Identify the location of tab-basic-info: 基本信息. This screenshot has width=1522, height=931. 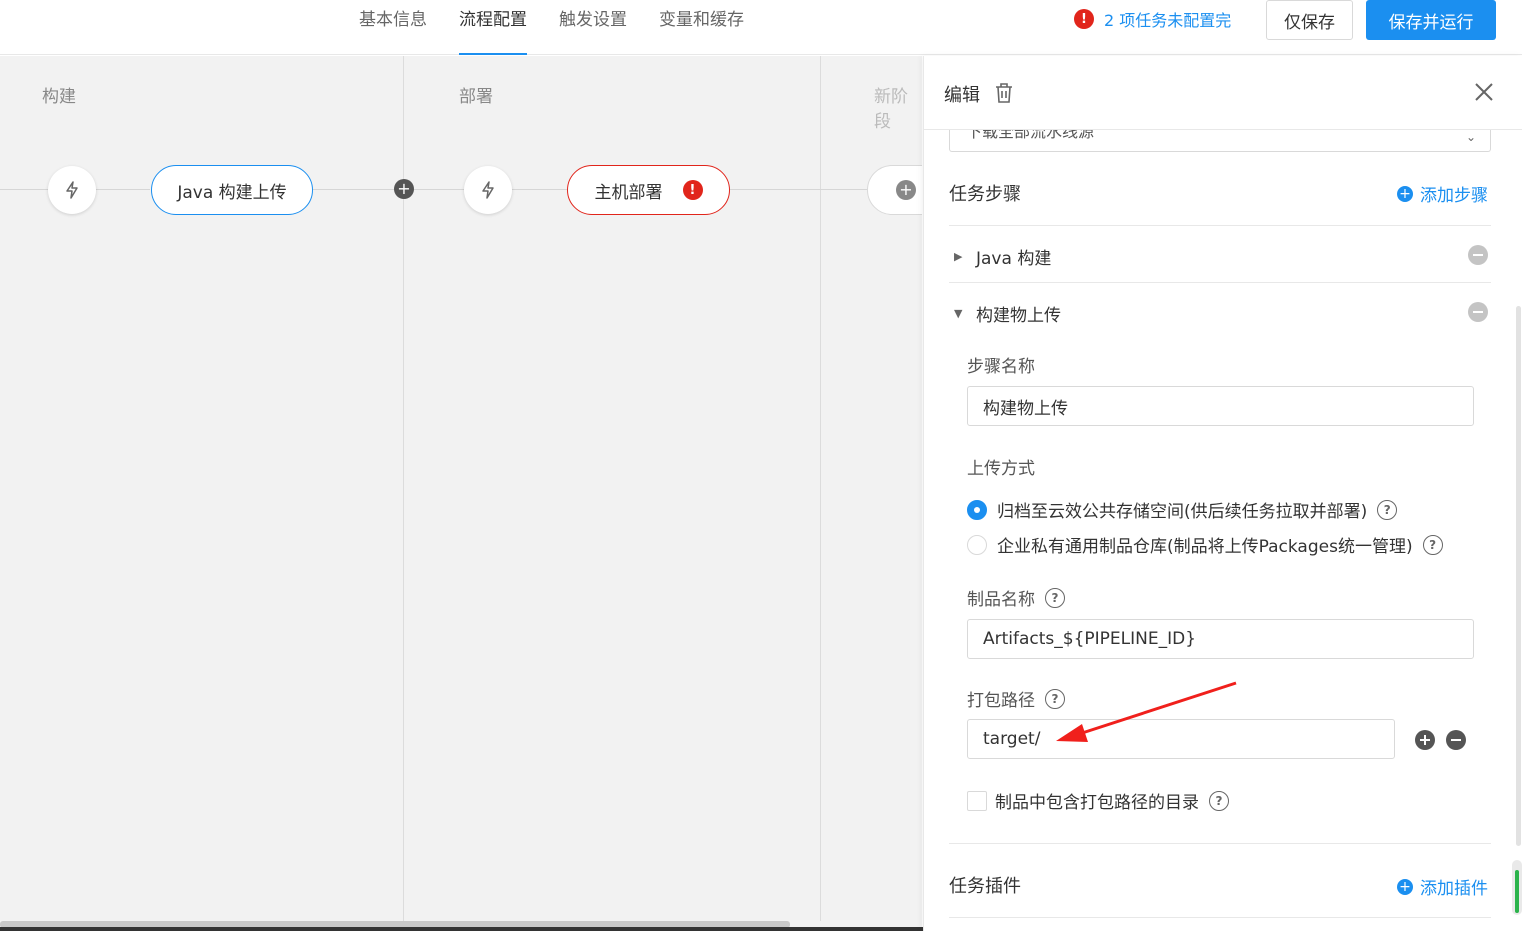
(393, 27).